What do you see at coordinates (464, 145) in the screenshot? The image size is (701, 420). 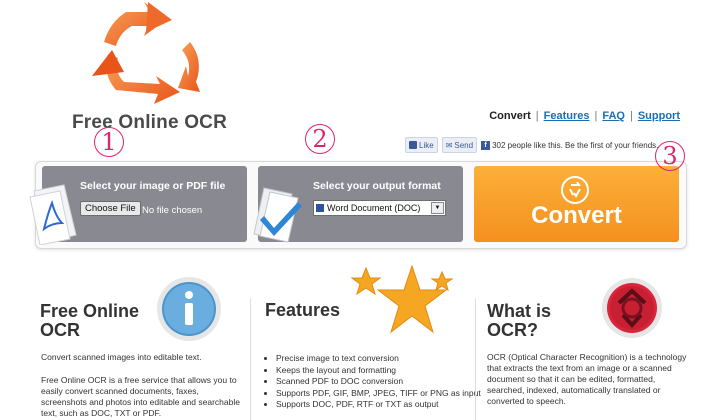 I see `send-label: Send` at bounding box center [464, 145].